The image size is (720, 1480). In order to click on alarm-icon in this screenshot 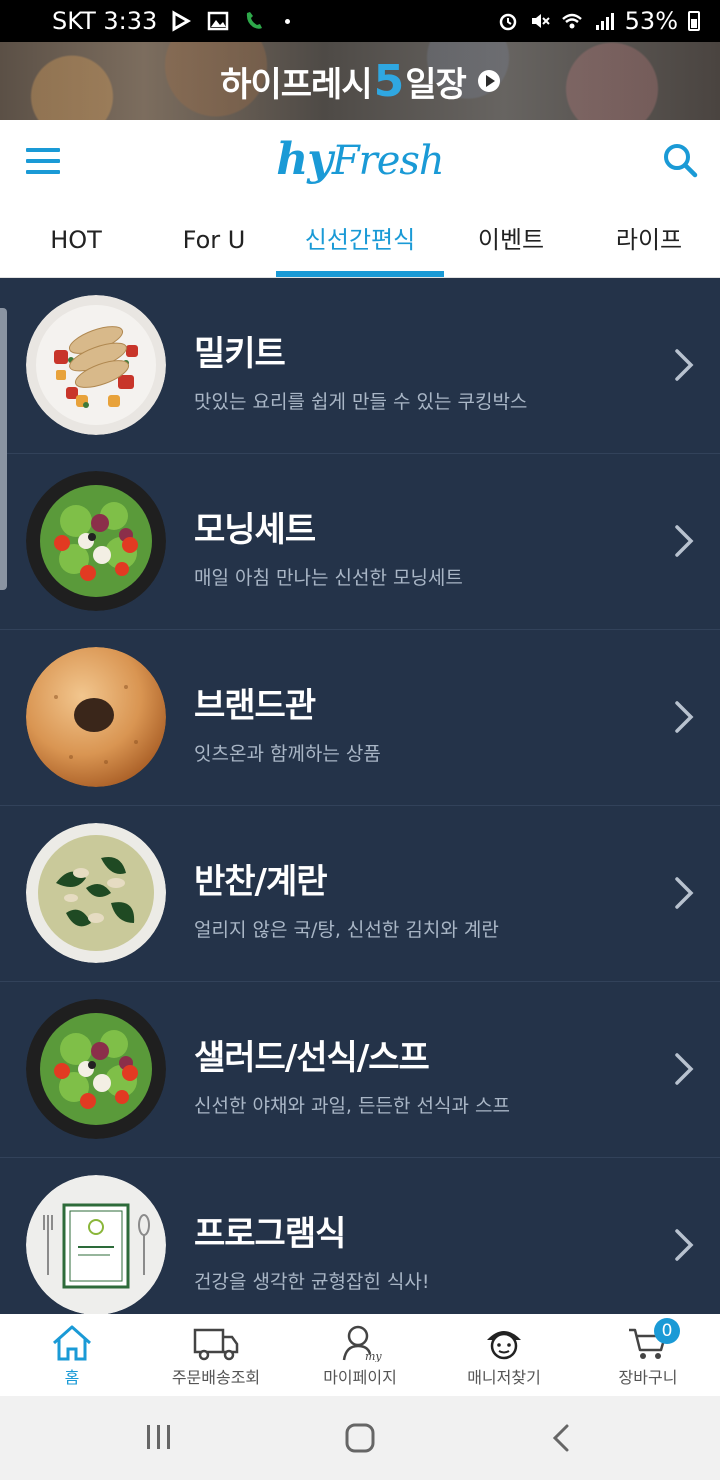, I will do `click(507, 22)`.